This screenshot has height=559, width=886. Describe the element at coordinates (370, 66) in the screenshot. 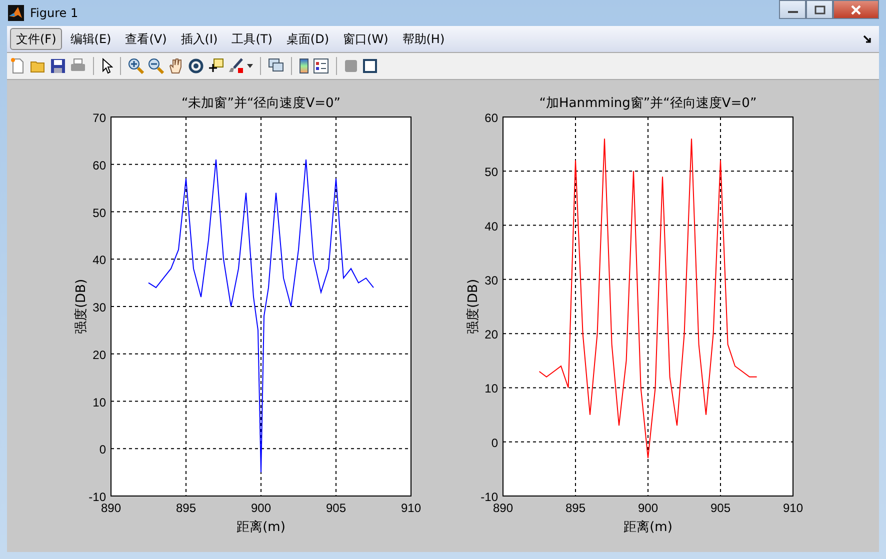

I see `window-frame-icon` at that location.